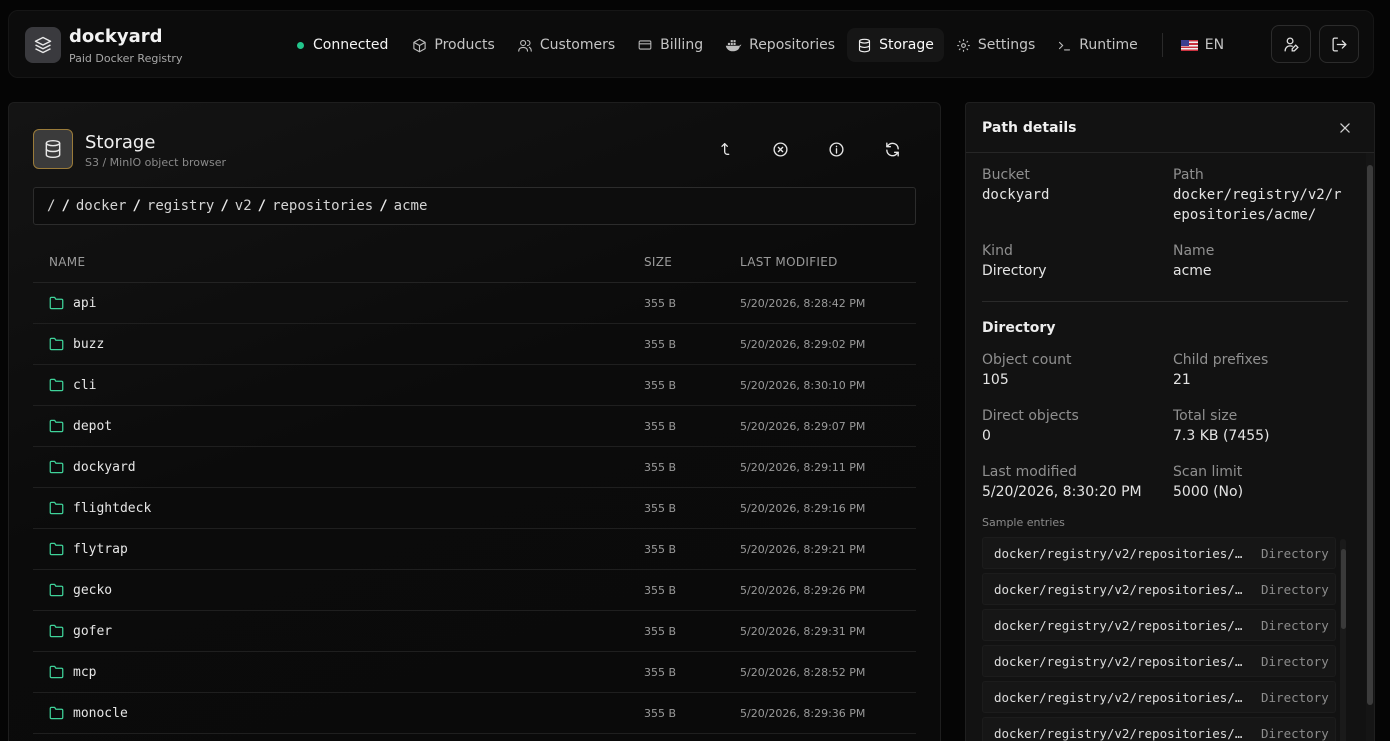 The width and height of the screenshot is (1390, 741). I want to click on logout-icon, so click(1339, 44).